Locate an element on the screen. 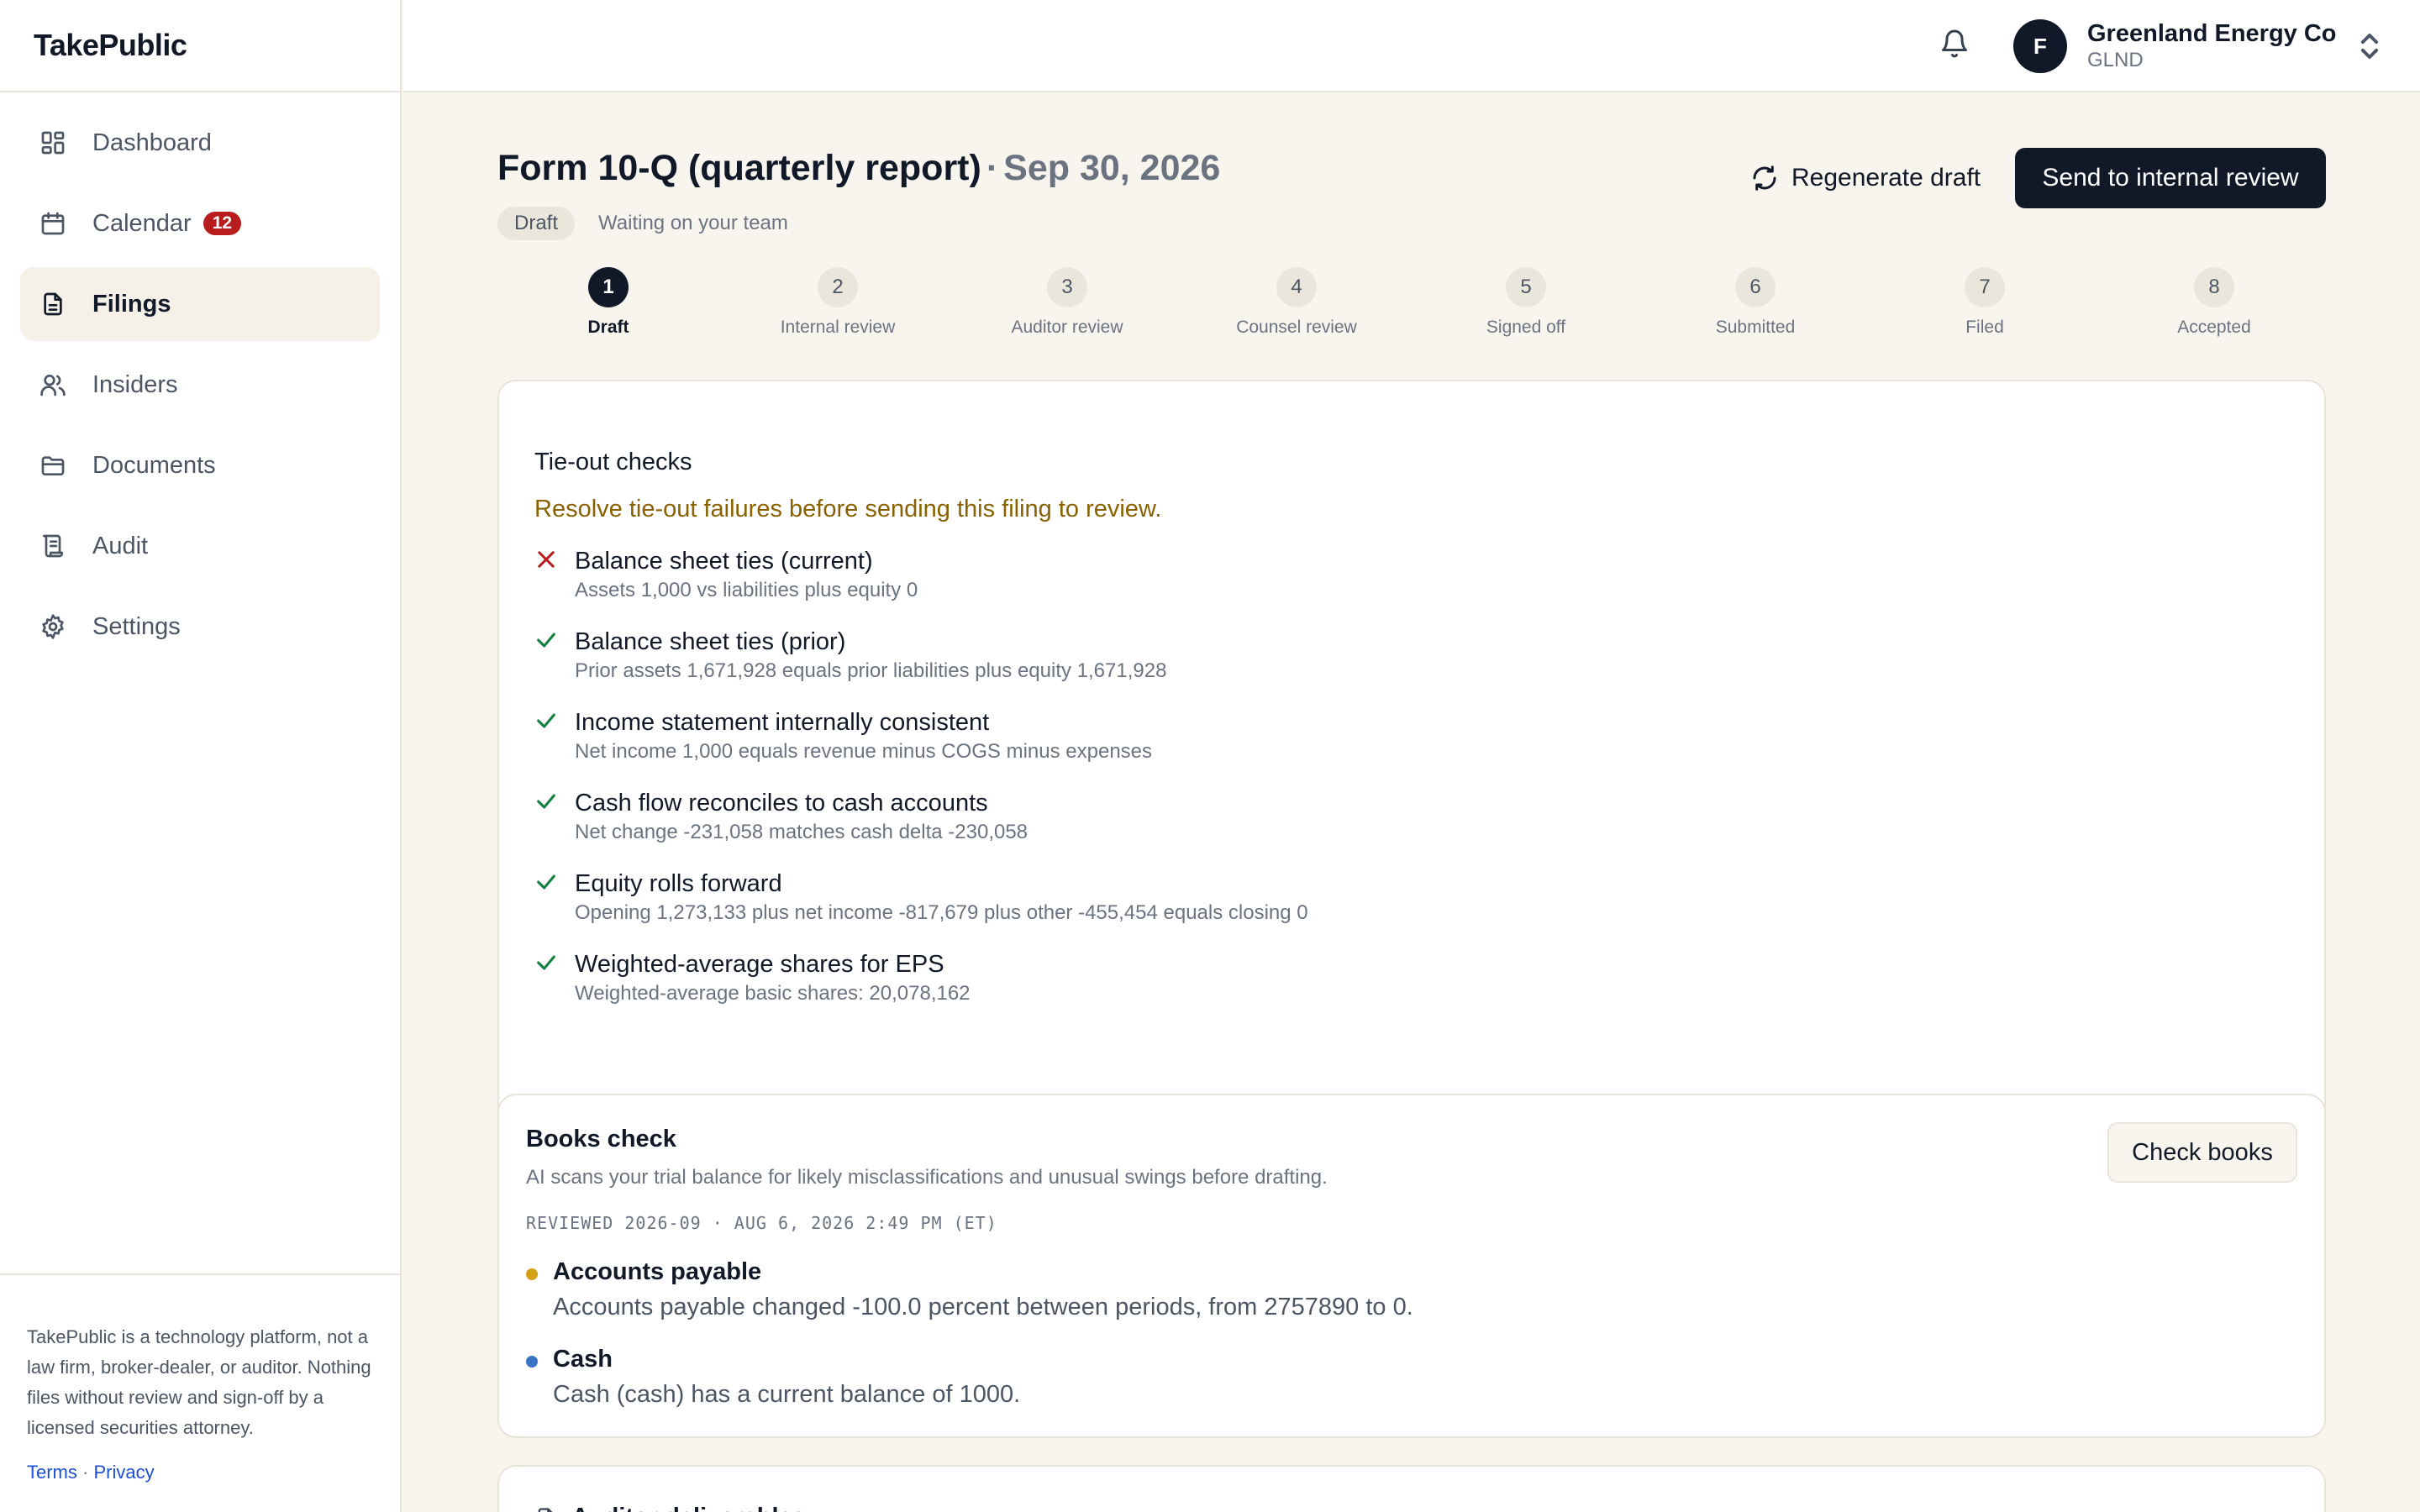 The image size is (2420, 1512). step-internal-review: 2 Internal review is located at coordinates (838, 302).